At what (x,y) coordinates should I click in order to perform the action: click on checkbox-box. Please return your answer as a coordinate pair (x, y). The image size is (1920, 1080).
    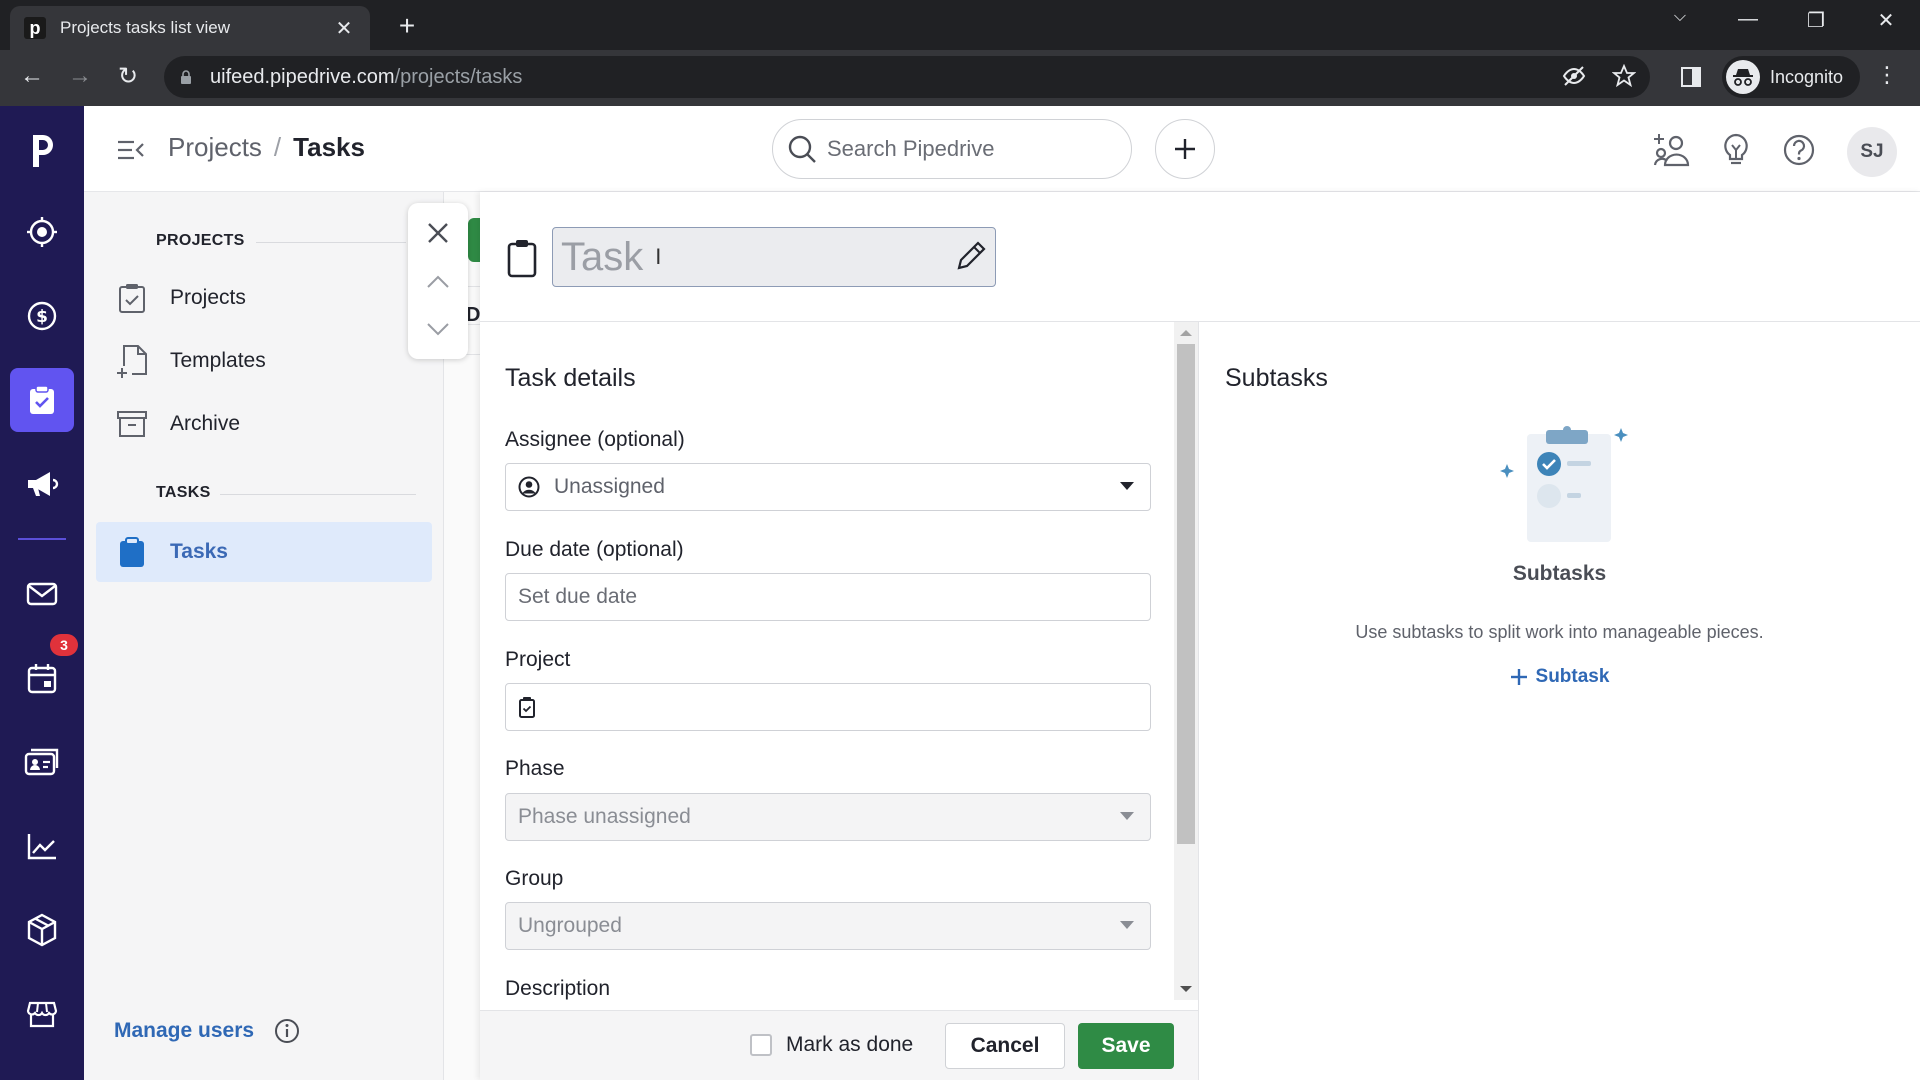
    Looking at the image, I should click on (761, 1045).